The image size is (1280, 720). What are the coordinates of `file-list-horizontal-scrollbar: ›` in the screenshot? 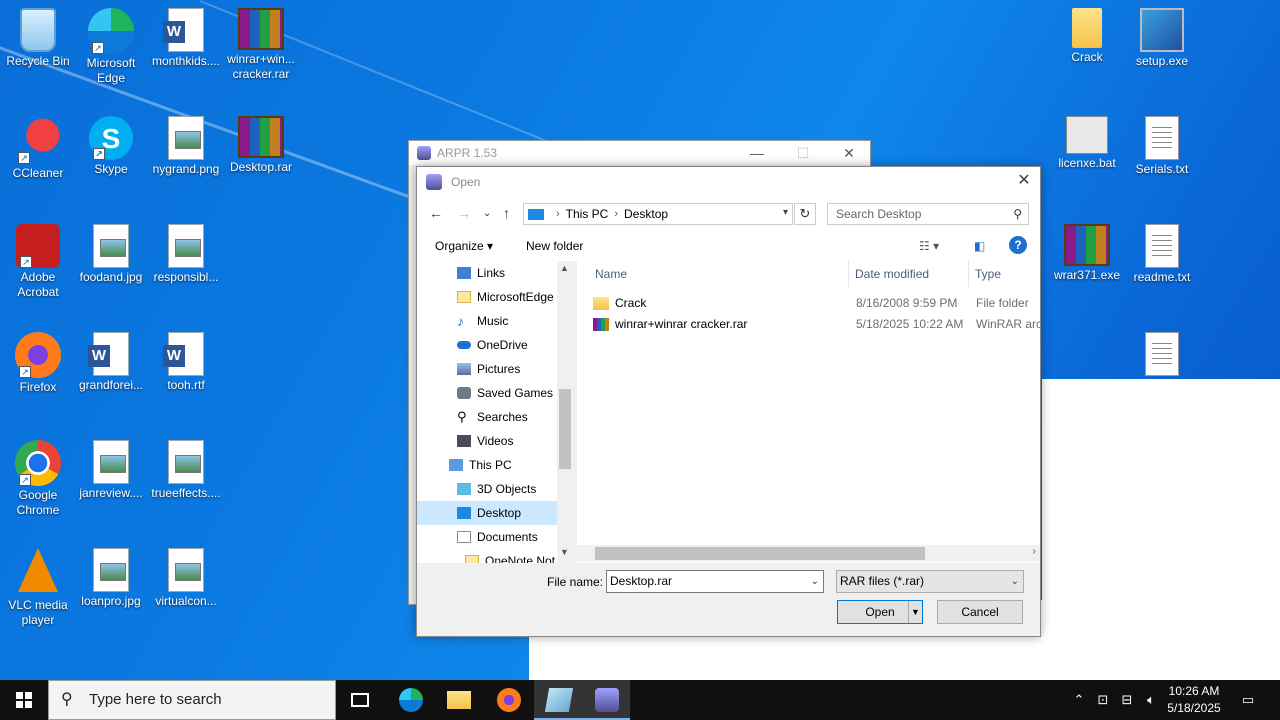 It's located at (808, 553).